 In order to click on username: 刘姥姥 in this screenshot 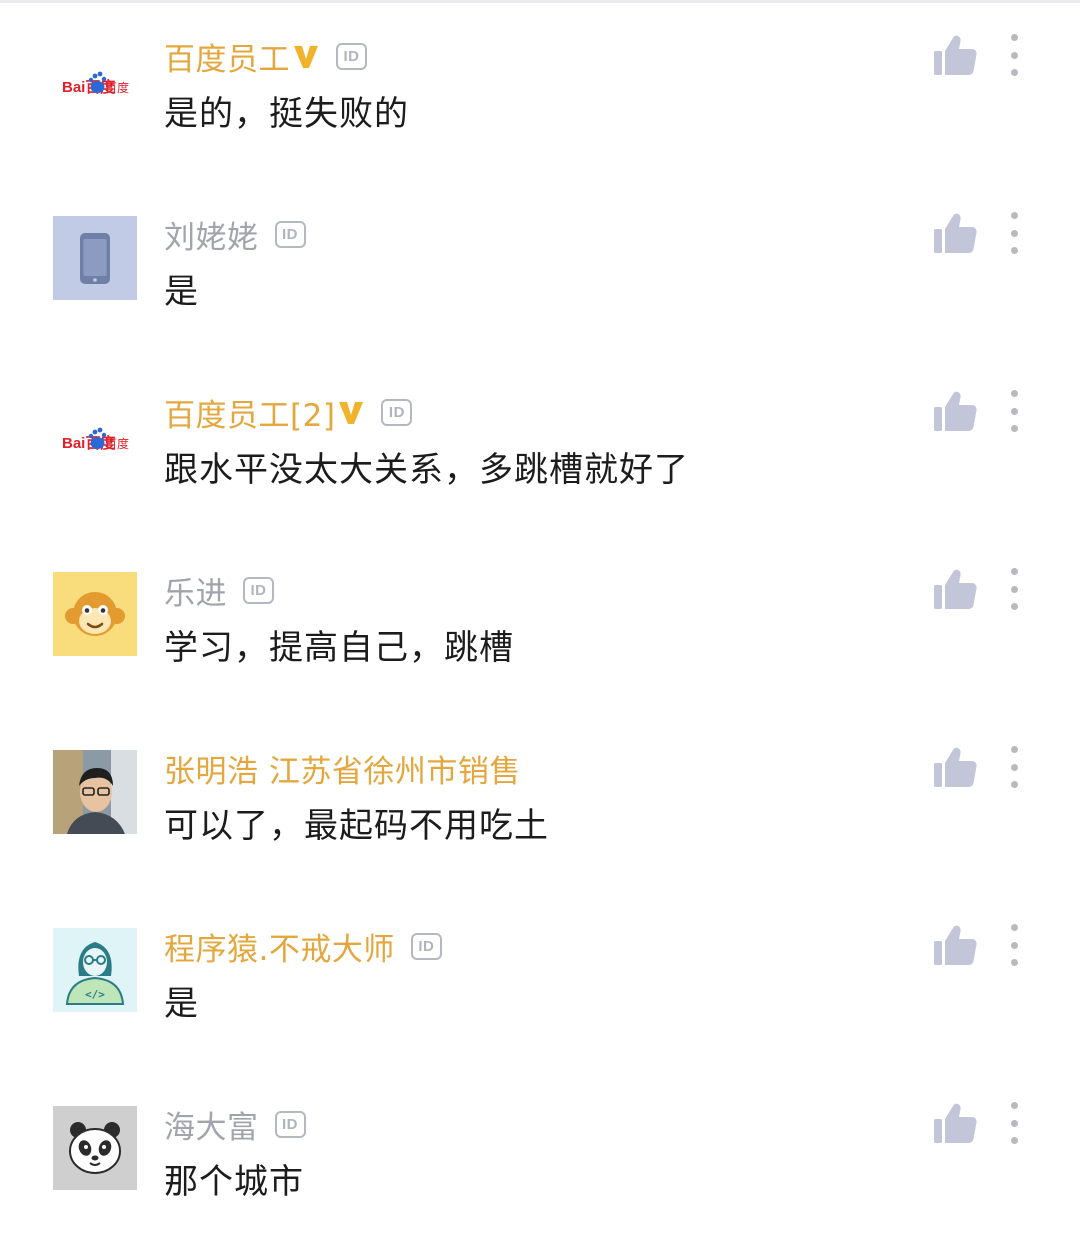, I will do `click(211, 234)`.